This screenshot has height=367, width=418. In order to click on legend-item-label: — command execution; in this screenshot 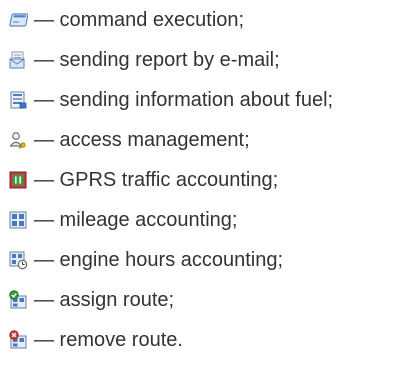, I will do `click(139, 20)`.